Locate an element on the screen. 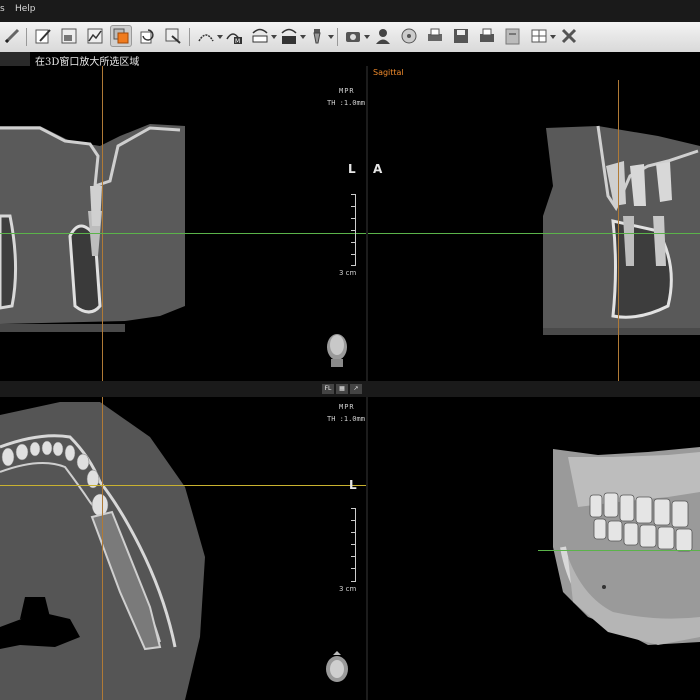 The width and height of the screenshot is (700, 700). maximize-button: ↗ is located at coordinates (356, 389).